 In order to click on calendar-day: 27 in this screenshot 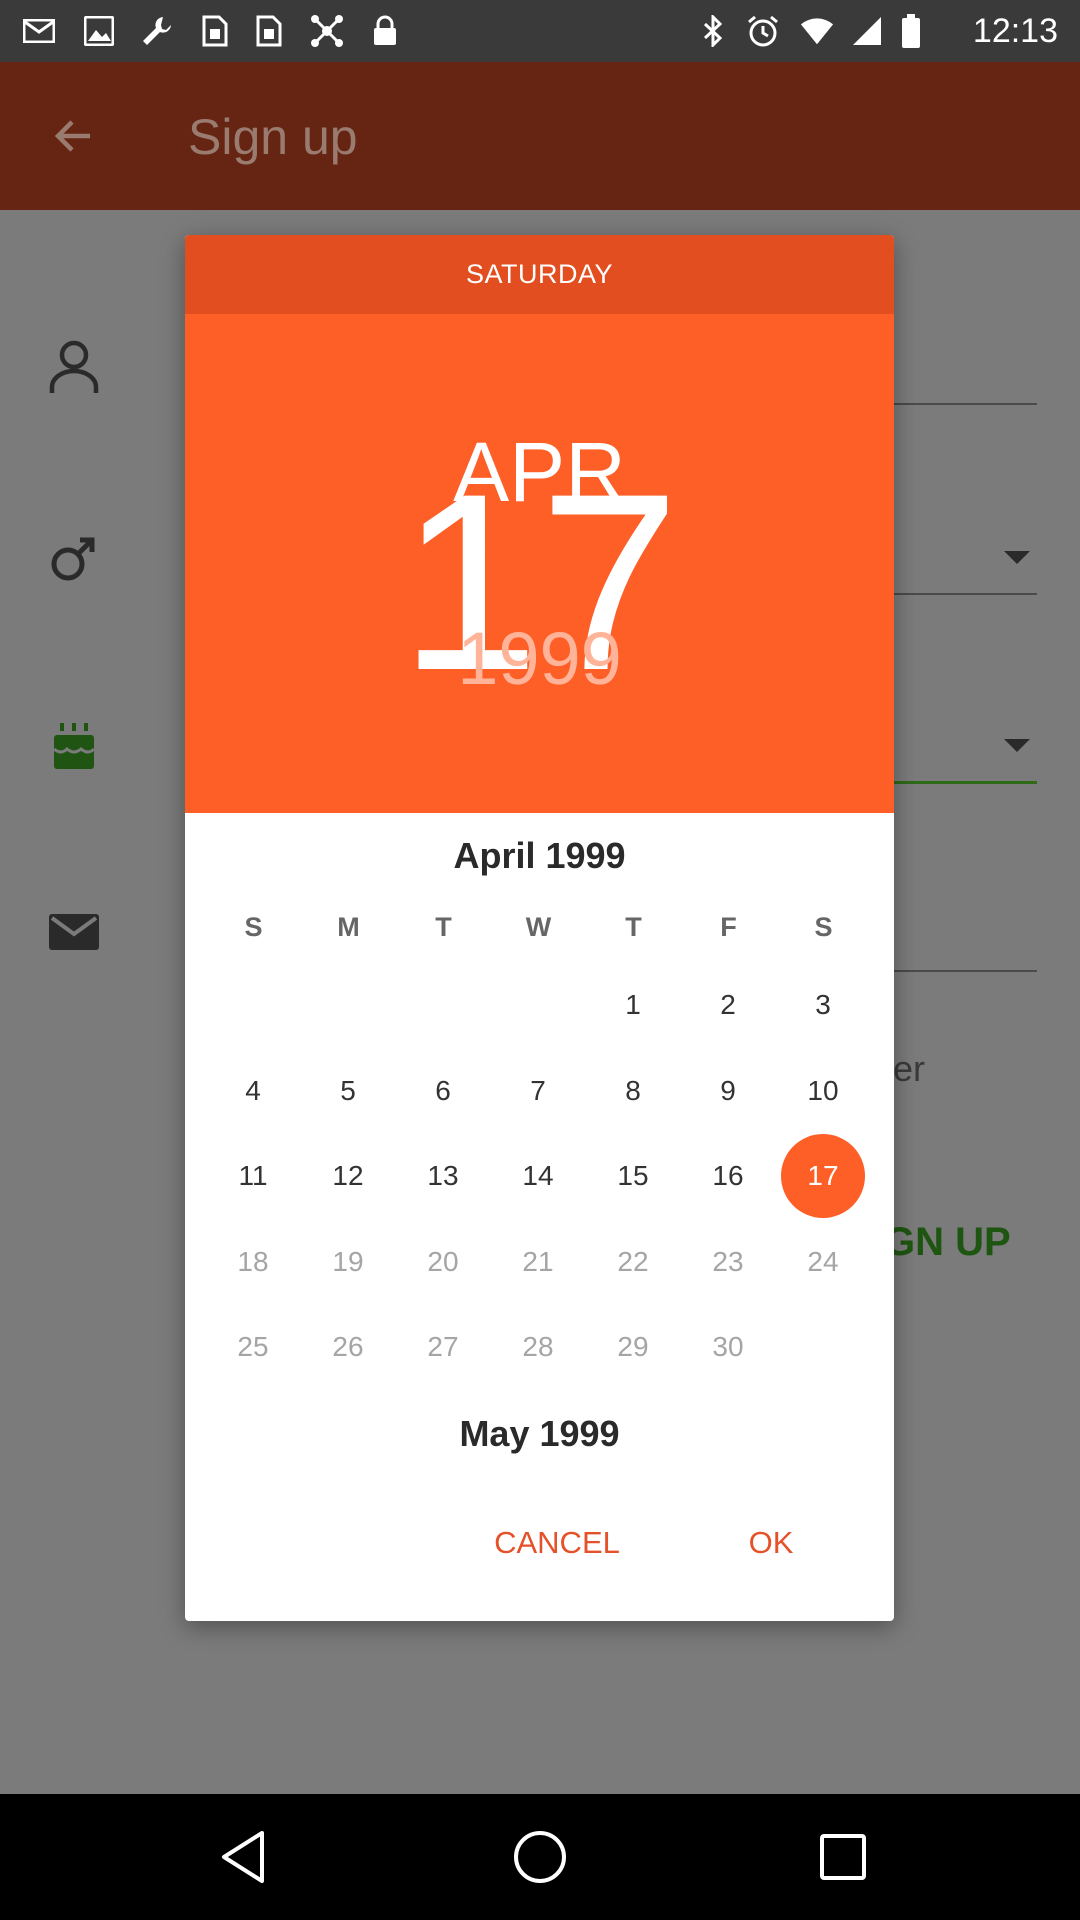, I will do `click(443, 1346)`.